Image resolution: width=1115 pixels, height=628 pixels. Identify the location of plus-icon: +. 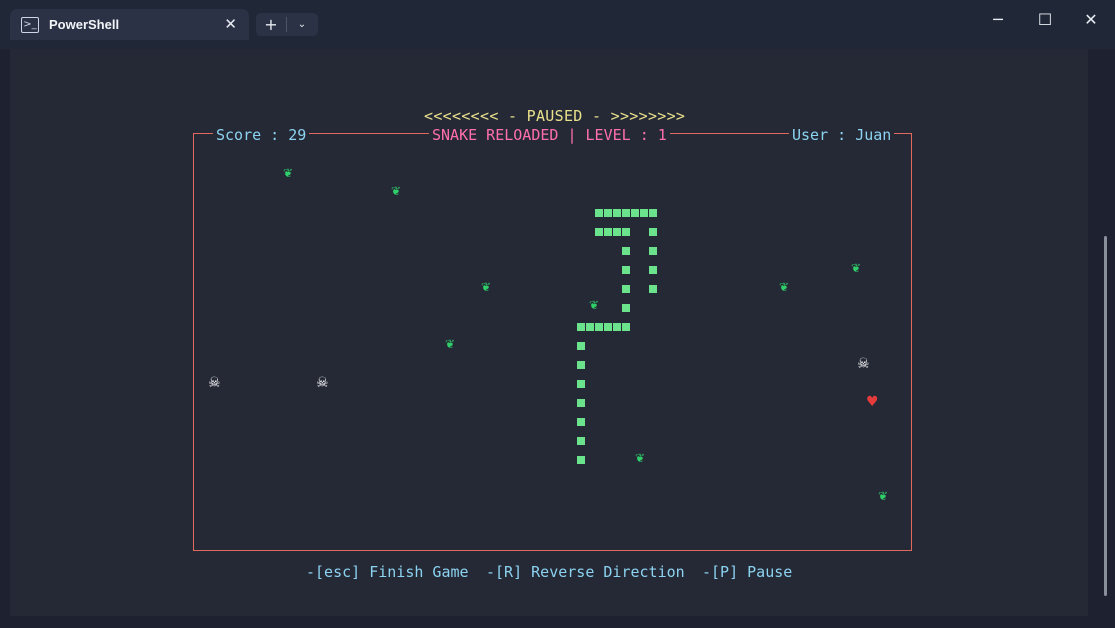
(271, 24).